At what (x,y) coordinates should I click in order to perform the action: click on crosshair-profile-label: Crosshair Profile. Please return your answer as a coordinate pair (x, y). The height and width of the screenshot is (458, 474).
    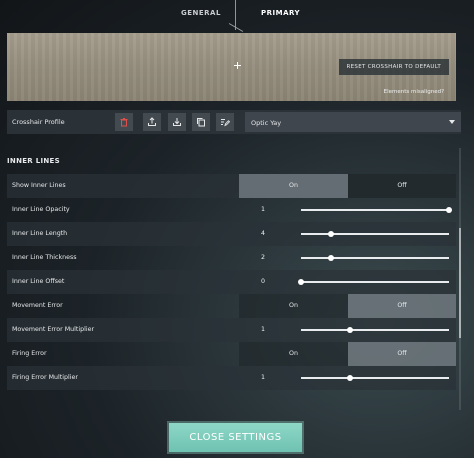
    Looking at the image, I should click on (38, 122).